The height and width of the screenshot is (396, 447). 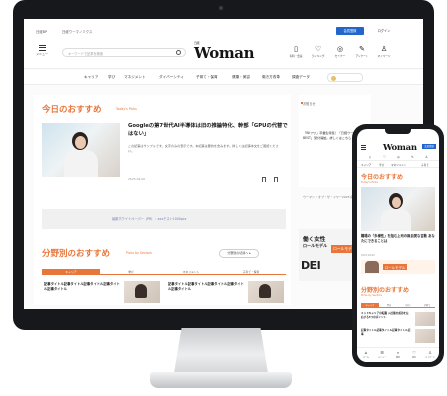 What do you see at coordinates (384, 157) in the screenshot?
I see `phone-heart-icon: ♡` at bounding box center [384, 157].